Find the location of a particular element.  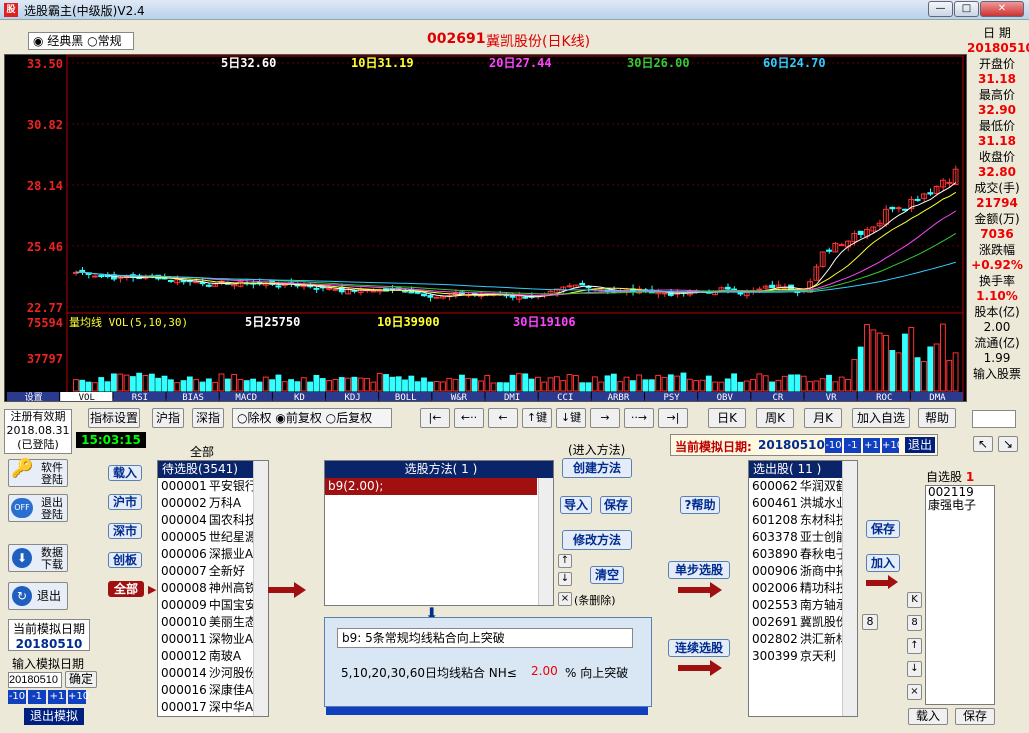

nav-button: |← is located at coordinates (435, 418).